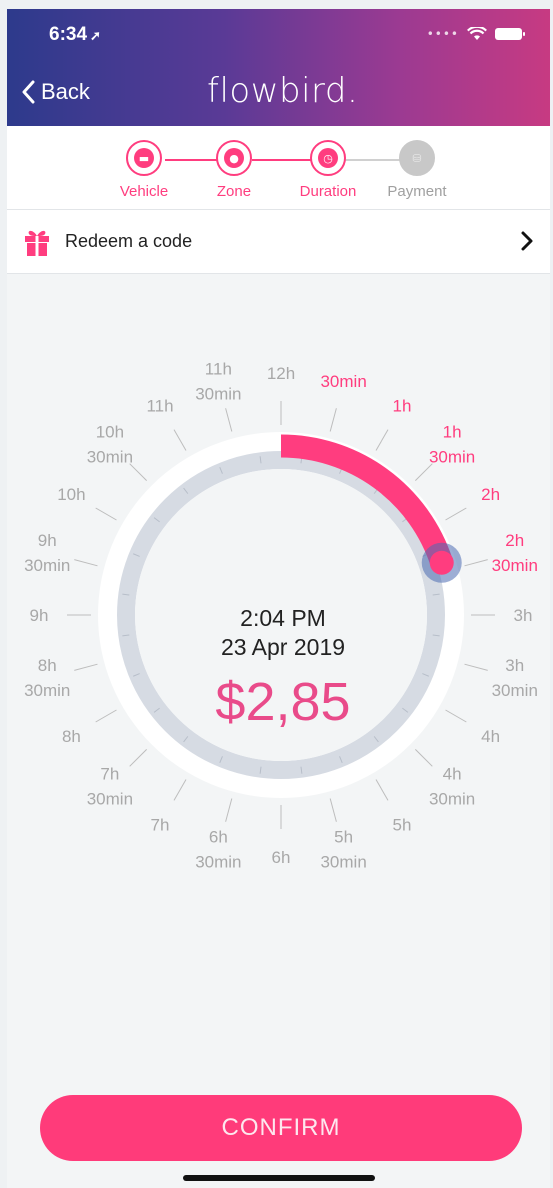 This screenshot has width=553, height=1188. I want to click on progress-steps: ▬ Vehicle ● Zone ◷ Duration ⛁ Payment, so click(278, 168).